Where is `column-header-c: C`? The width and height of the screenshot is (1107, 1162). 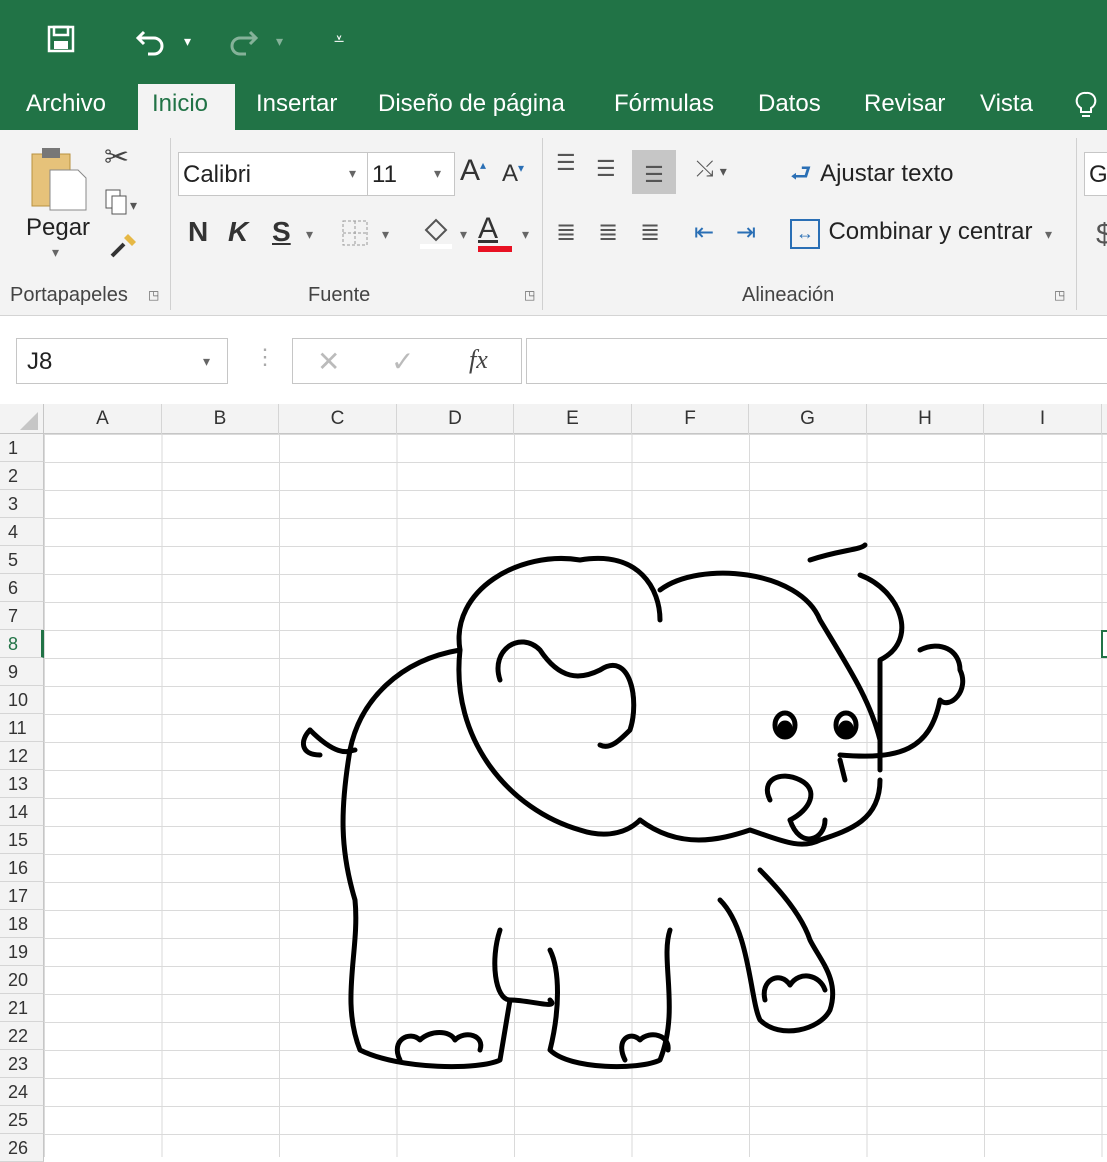 column-header-c: C is located at coordinates (338, 419).